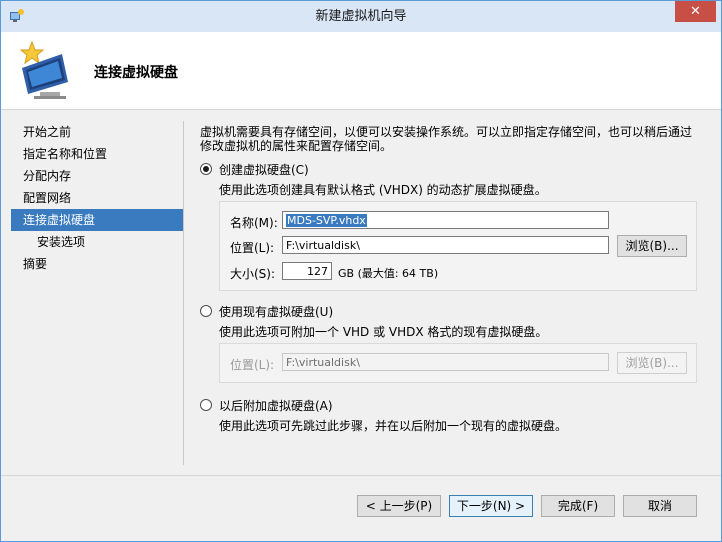 The width and height of the screenshot is (722, 542). I want to click on use-existing-vhd-description: 使用此选项可附加一个 VHD 或 VHDX 格式的现有虚拟硬盘。, so click(383, 332).